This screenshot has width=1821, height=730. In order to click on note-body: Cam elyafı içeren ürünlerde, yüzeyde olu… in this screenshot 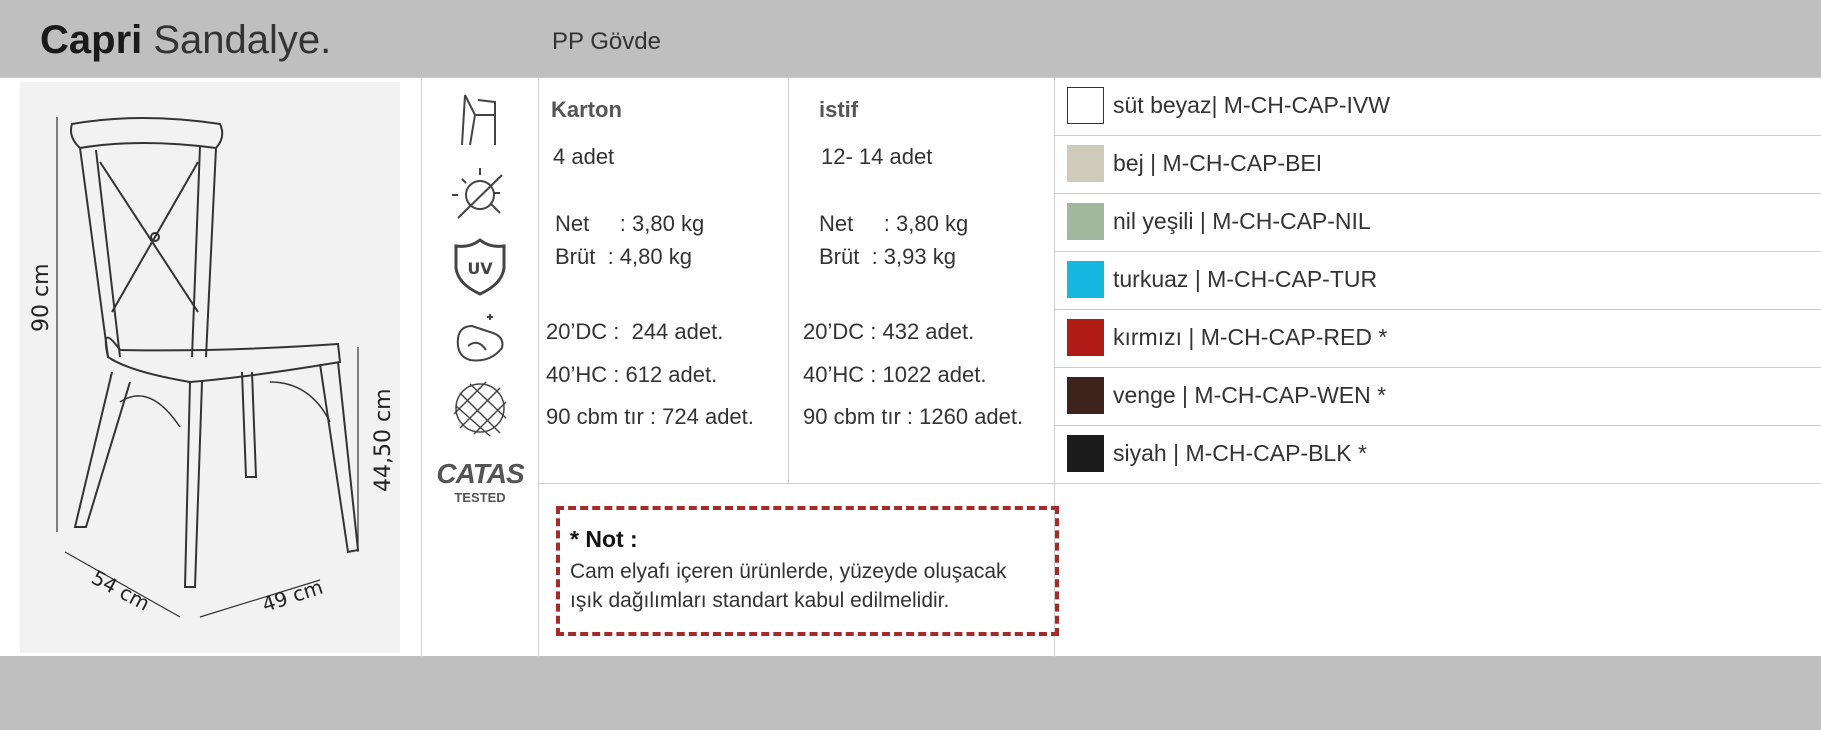, I will do `click(807, 586)`.